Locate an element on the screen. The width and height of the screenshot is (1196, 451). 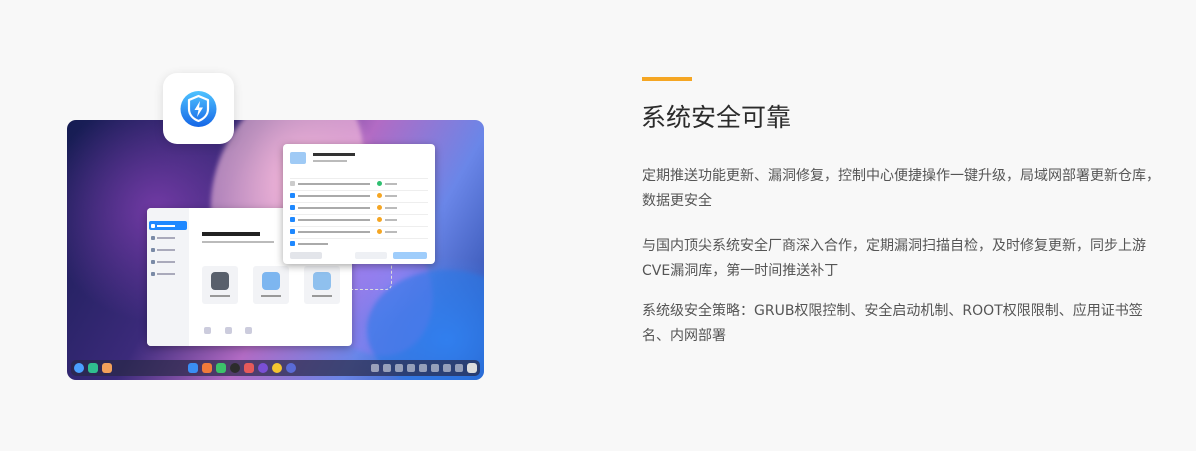
scan-primary-button is located at coordinates (410, 255).